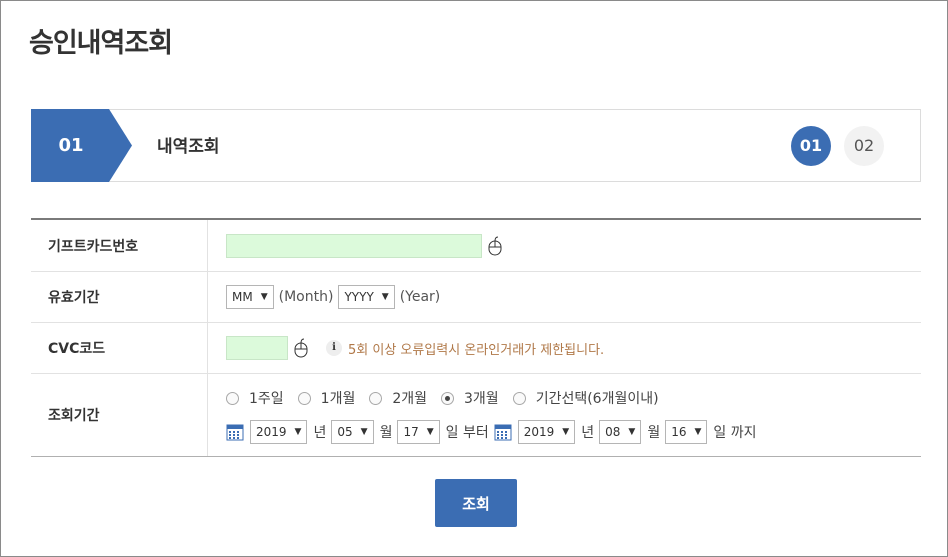 Image resolution: width=948 pixels, height=557 pixels. I want to click on radio-label: 3개월, so click(481, 399).